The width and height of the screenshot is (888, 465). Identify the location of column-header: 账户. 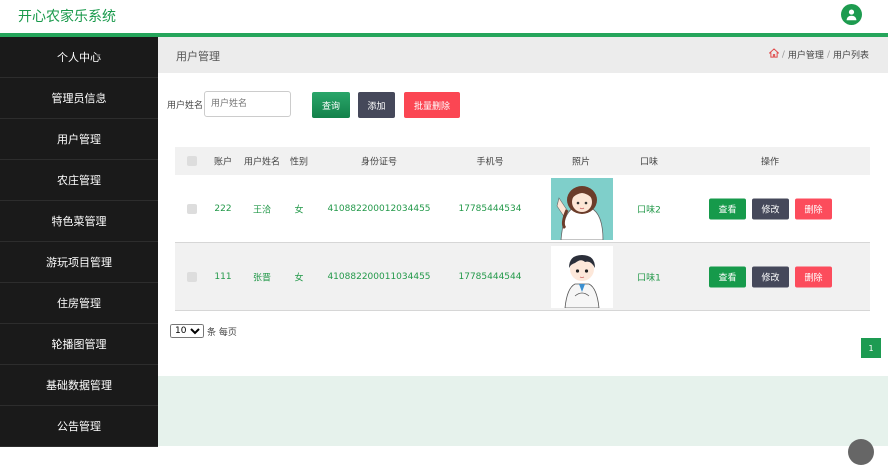
(223, 162).